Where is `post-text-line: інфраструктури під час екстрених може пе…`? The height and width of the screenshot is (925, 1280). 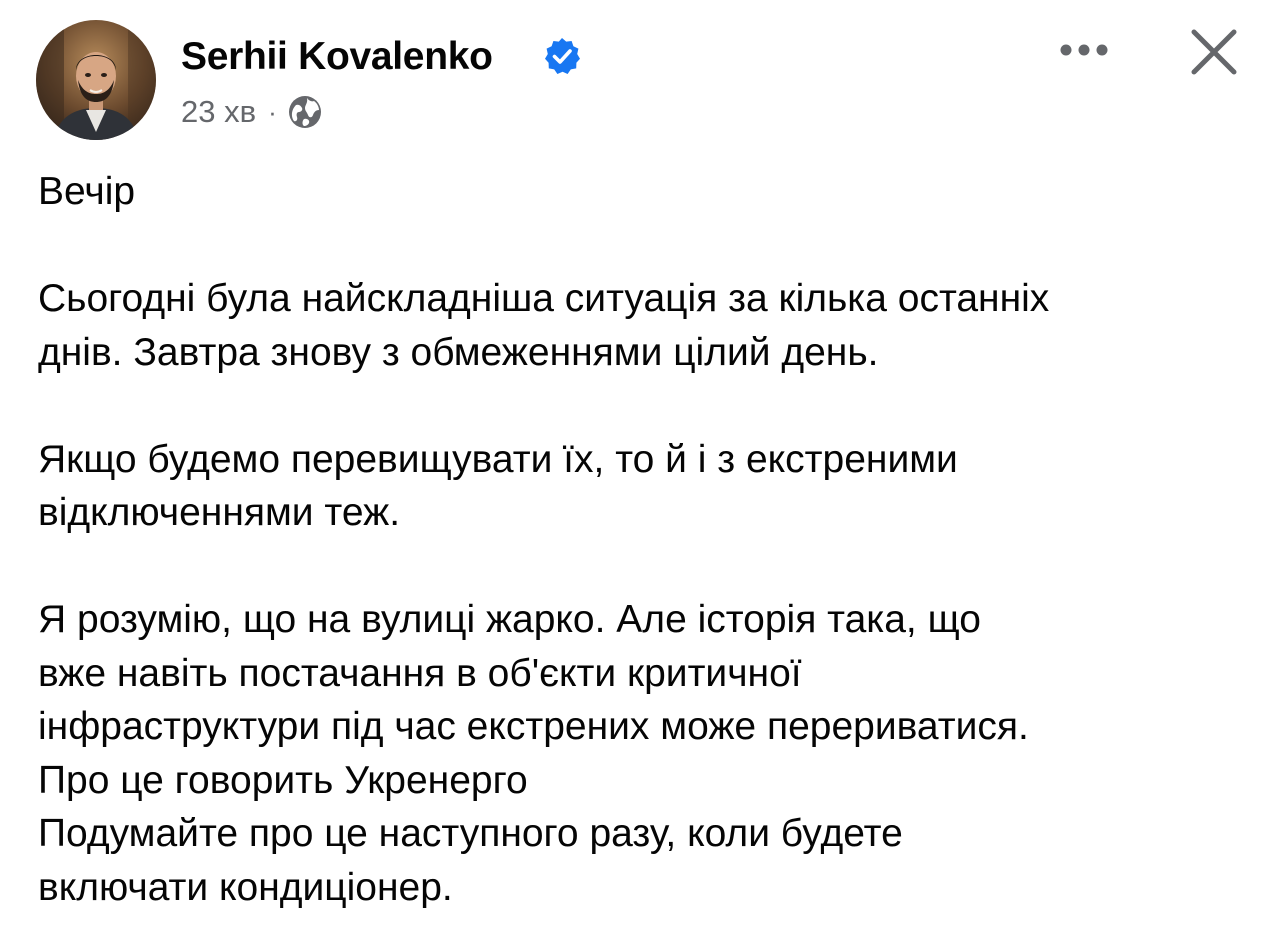 post-text-line: інфраструктури під час екстрених може пе… is located at coordinates (533, 726).